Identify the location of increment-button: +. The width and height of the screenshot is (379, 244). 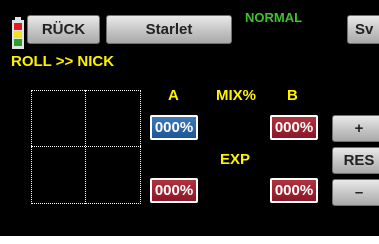
(355, 128).